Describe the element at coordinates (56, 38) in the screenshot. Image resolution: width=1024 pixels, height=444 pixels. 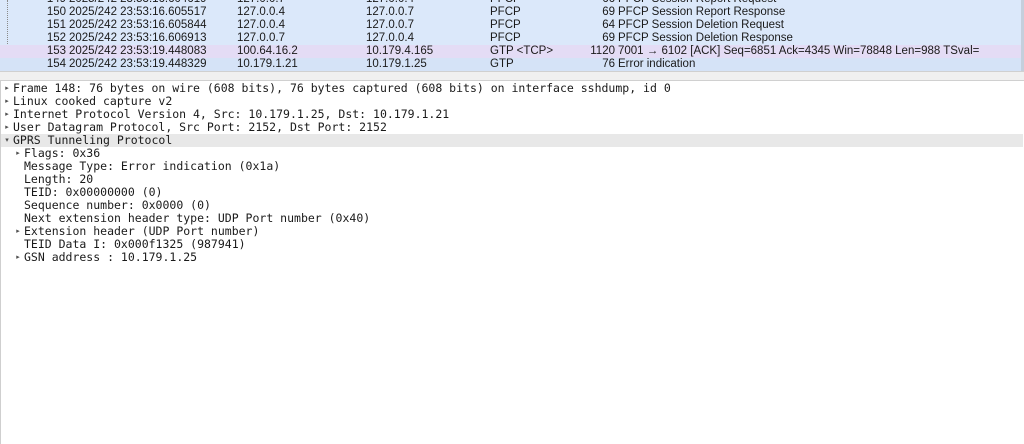
I see `packet-number: 152` at that location.